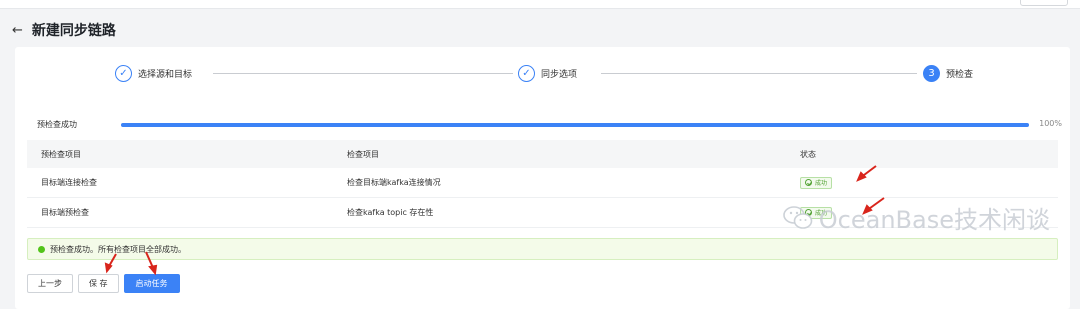  Describe the element at coordinates (929, 182) in the screenshot. I see `cell-status: 成功` at that location.